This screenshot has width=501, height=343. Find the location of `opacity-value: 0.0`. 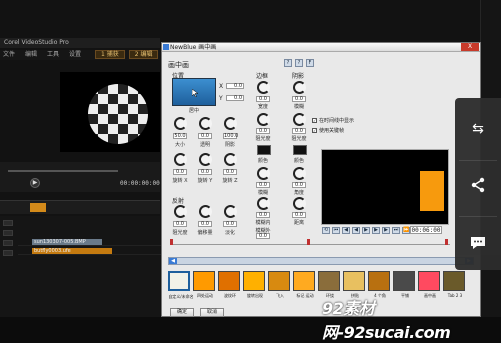

opacity-value: 0.0 is located at coordinates (205, 136).